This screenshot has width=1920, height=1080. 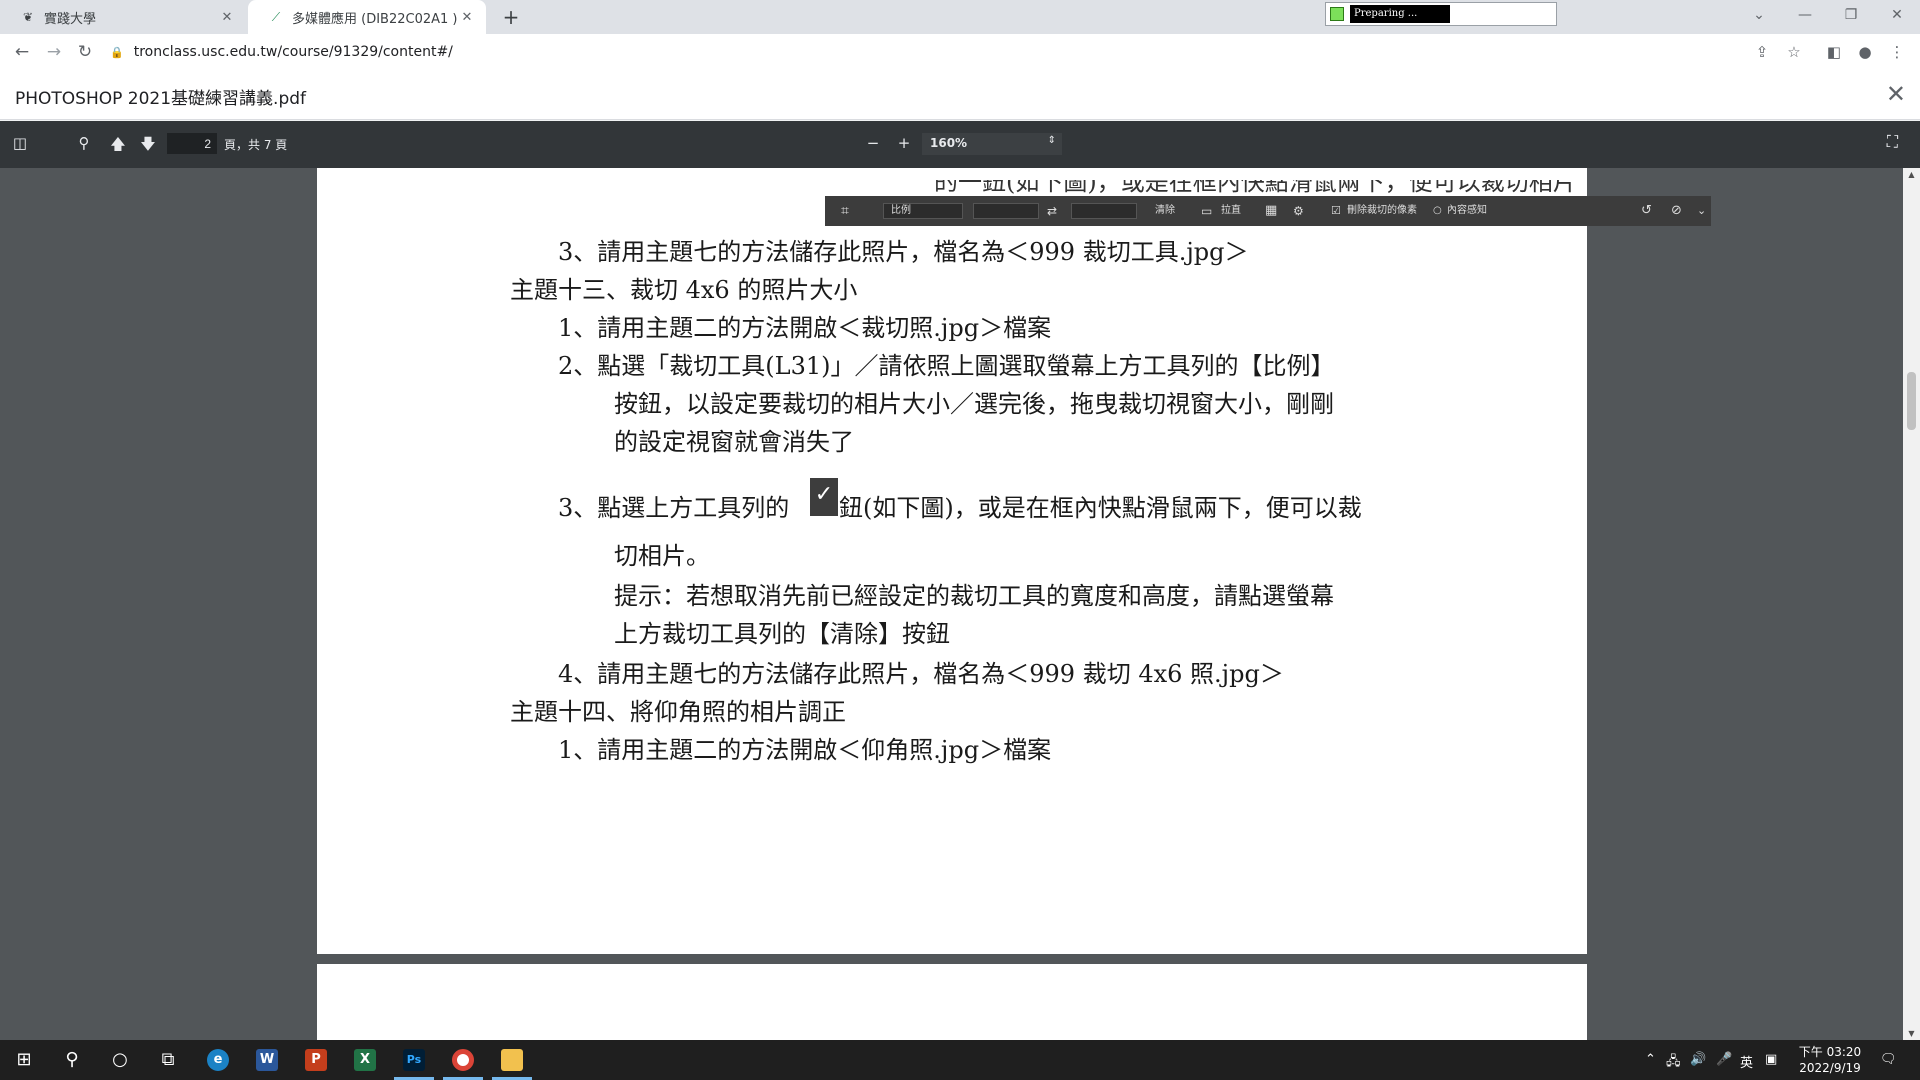 I want to click on width-field, so click(x=1006, y=211).